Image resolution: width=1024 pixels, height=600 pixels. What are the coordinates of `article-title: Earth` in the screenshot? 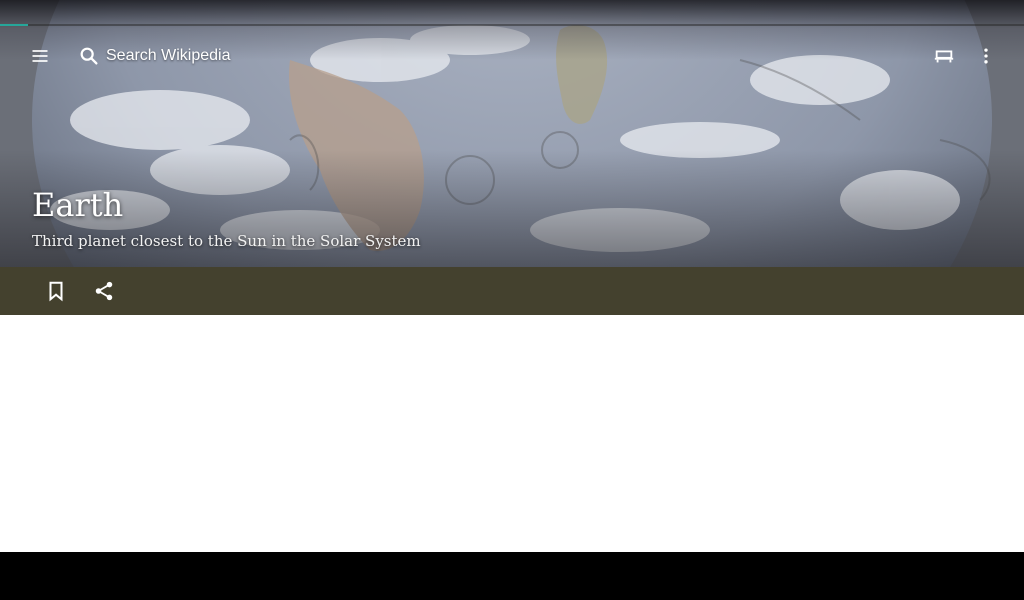 It's located at (78, 205).